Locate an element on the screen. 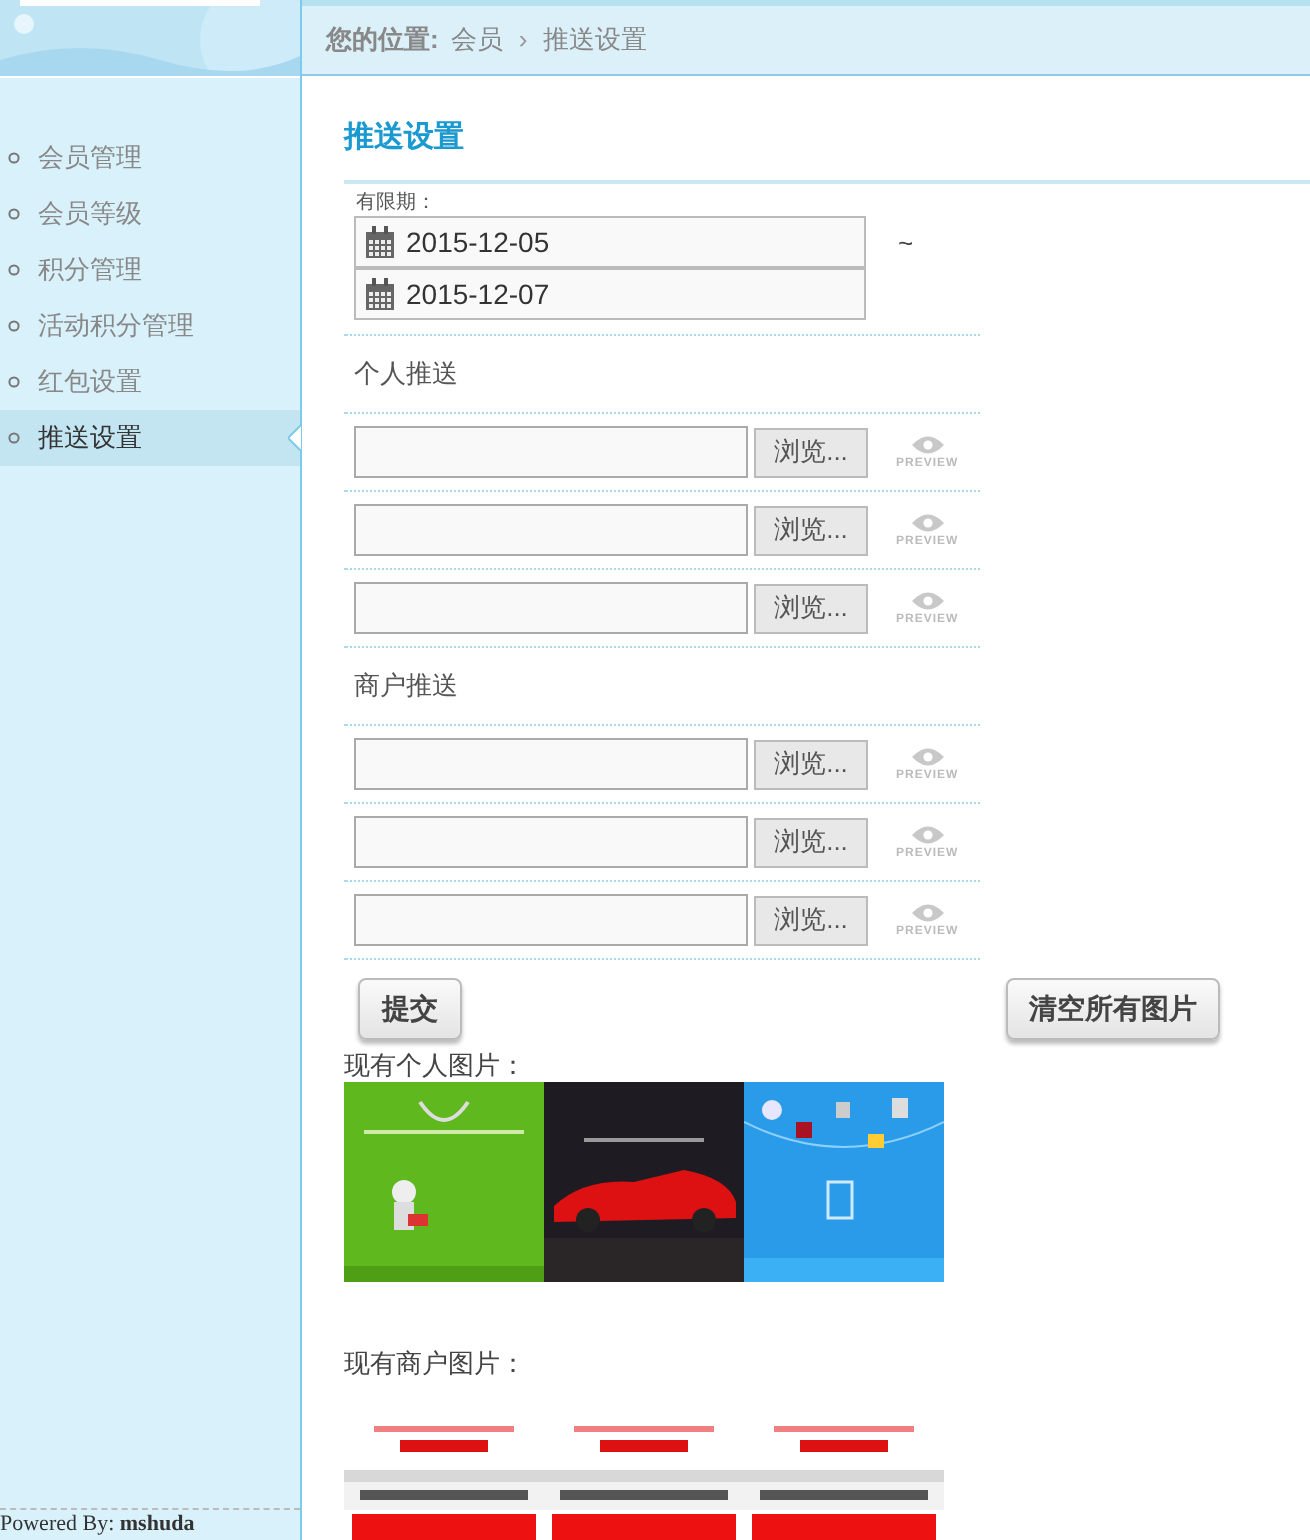 This screenshot has height=1540, width=1310. clear-images-button: 清空所有图片 is located at coordinates (1113, 1009).